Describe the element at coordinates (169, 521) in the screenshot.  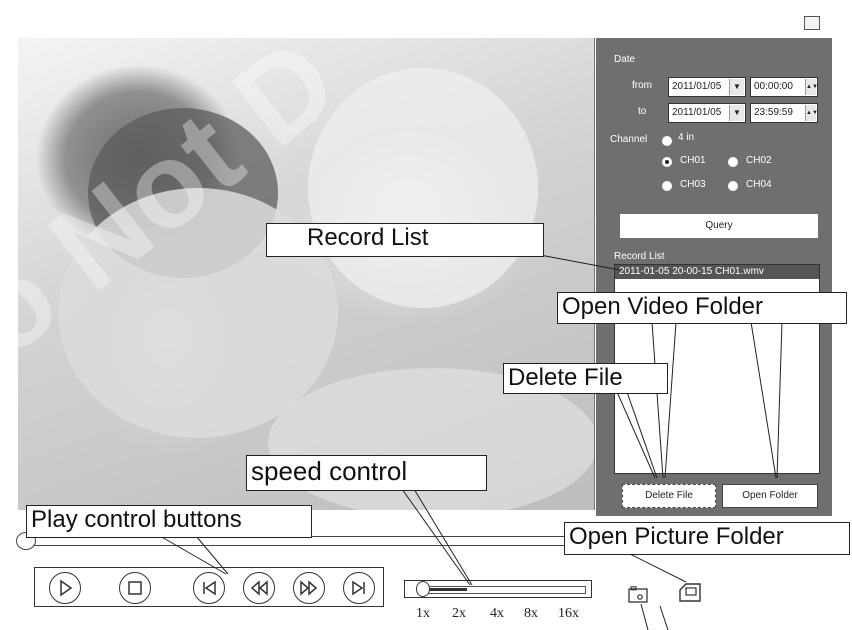
I see `callout-play-control-buttons: Play control buttons` at that location.